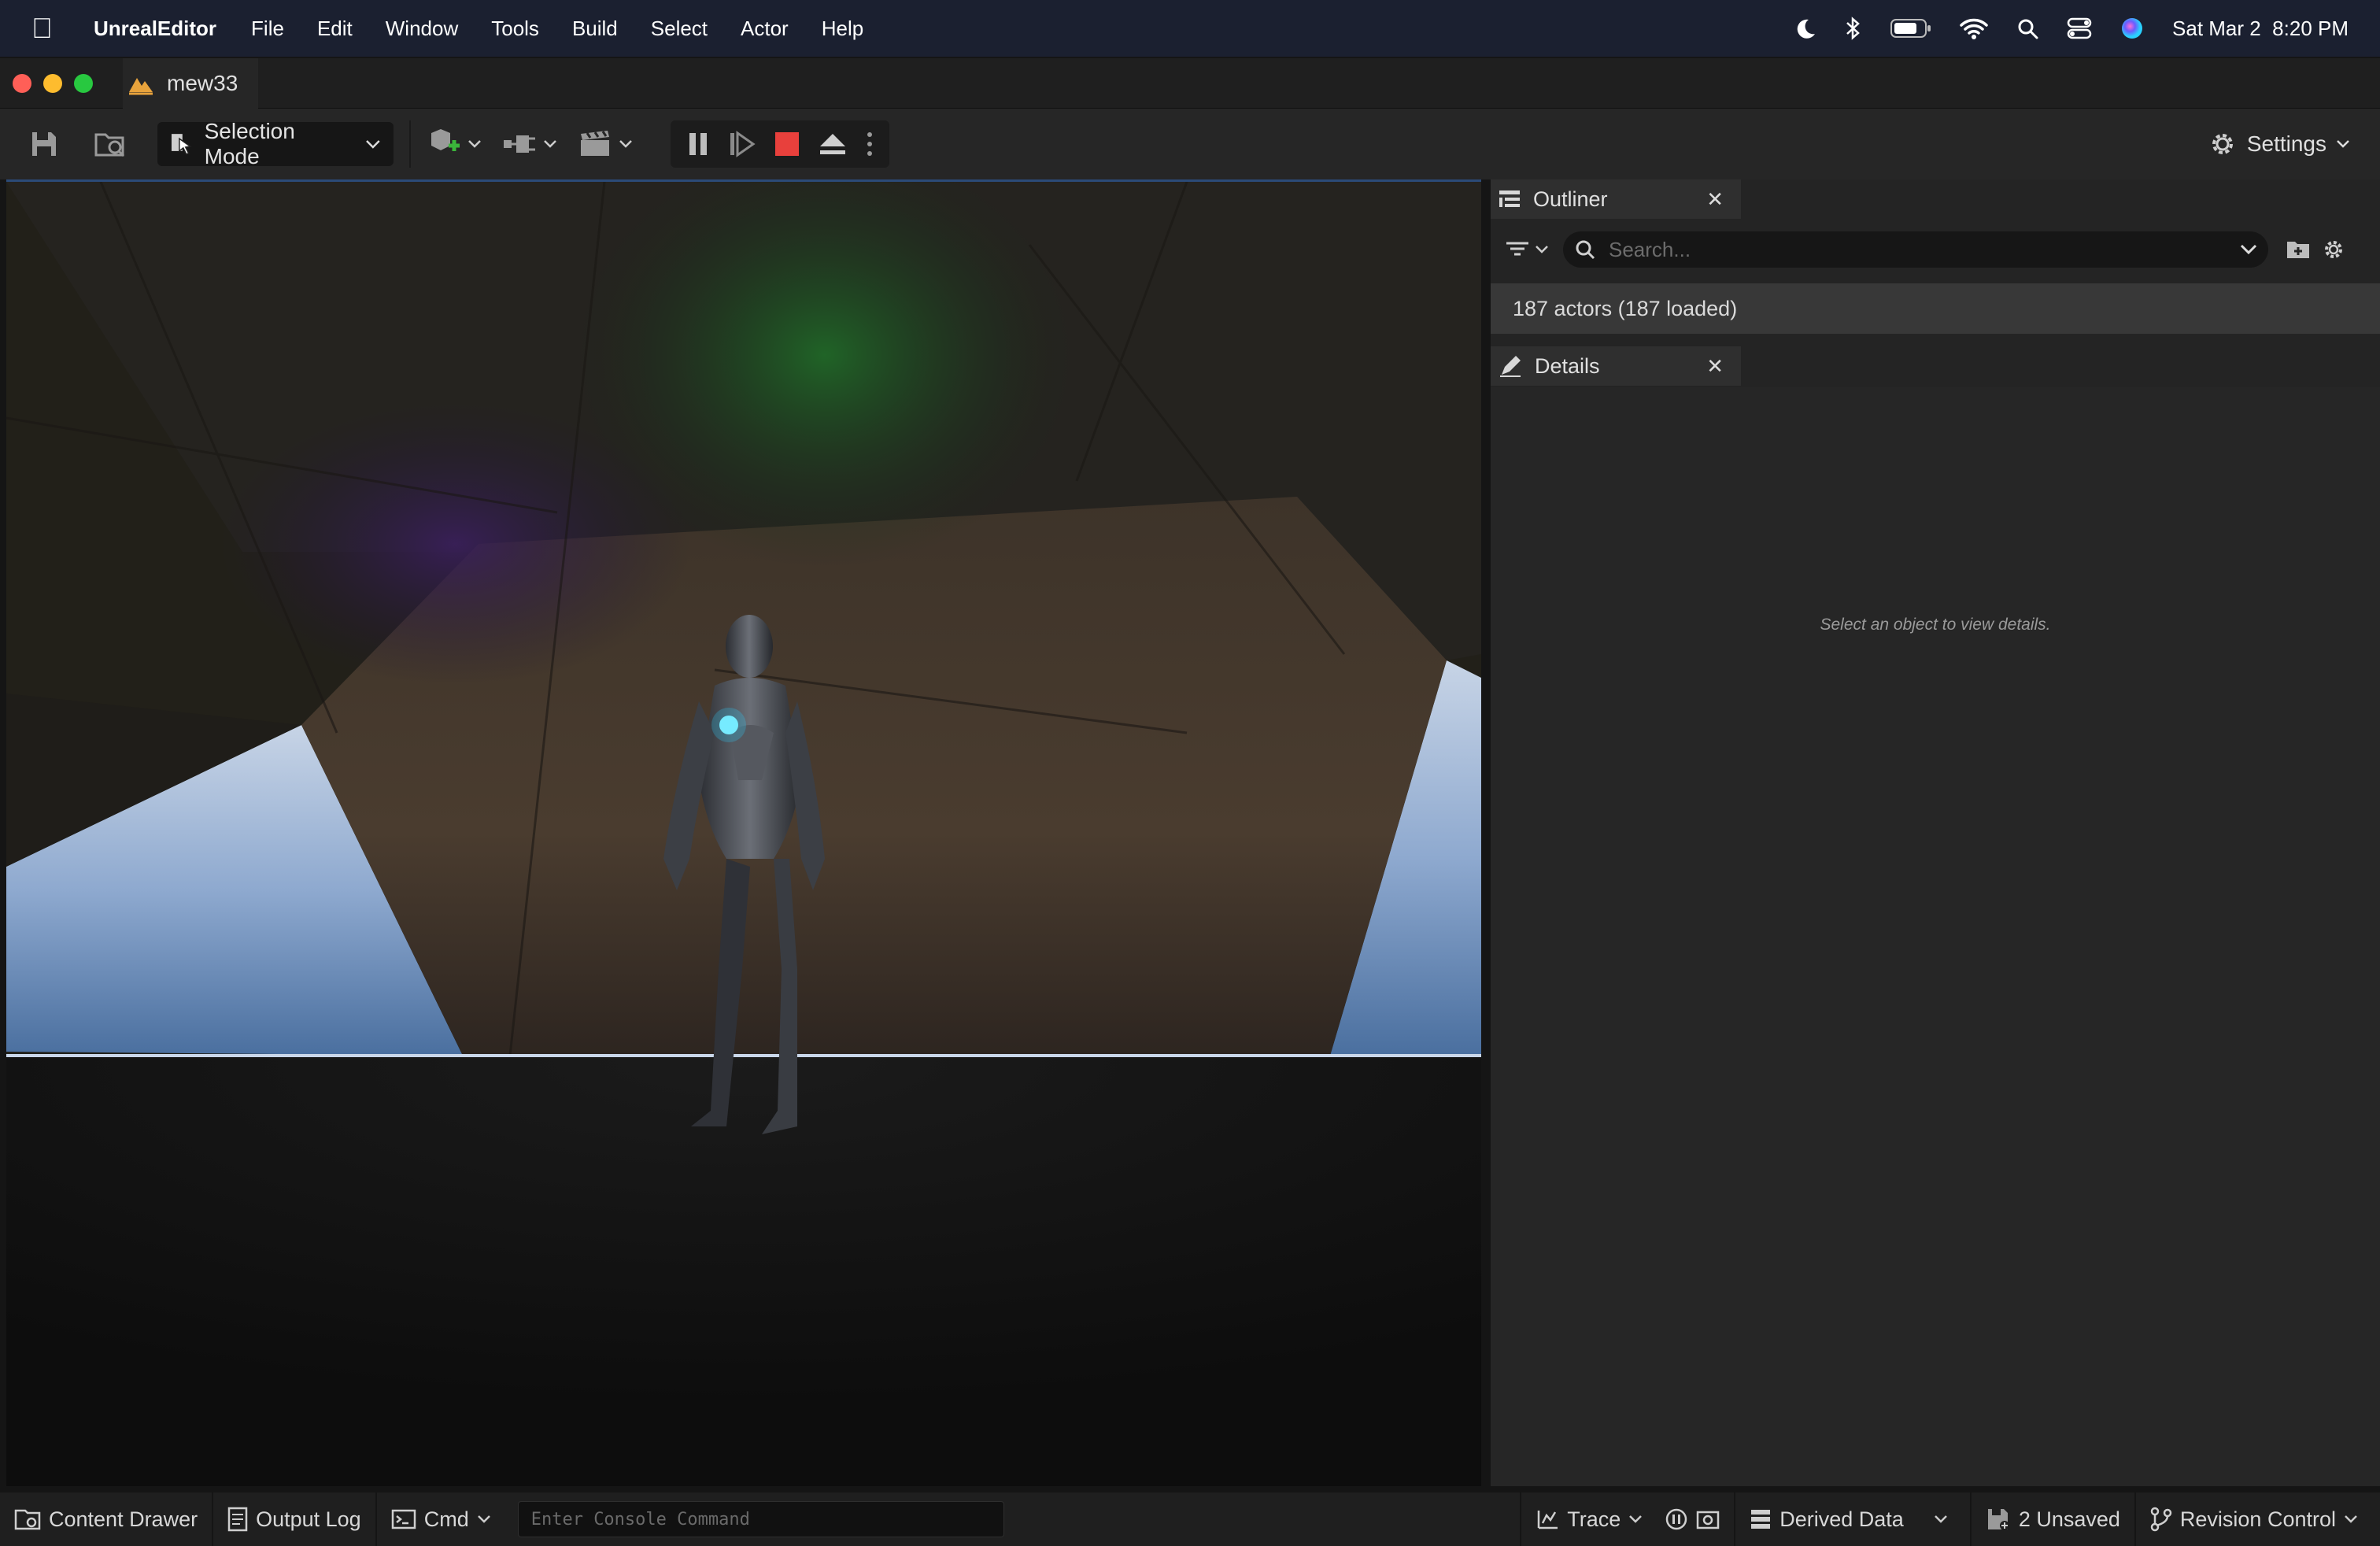 The image size is (2380, 1546). Describe the element at coordinates (1911, 28) in the screenshot. I see `battery-icon` at that location.